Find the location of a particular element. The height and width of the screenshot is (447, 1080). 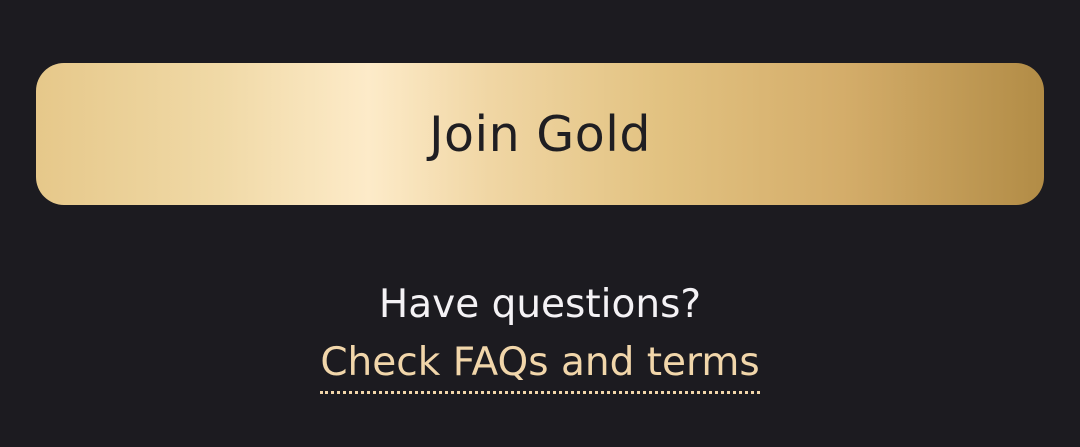

join-gold-button-label: Join Gold is located at coordinates (540, 134).